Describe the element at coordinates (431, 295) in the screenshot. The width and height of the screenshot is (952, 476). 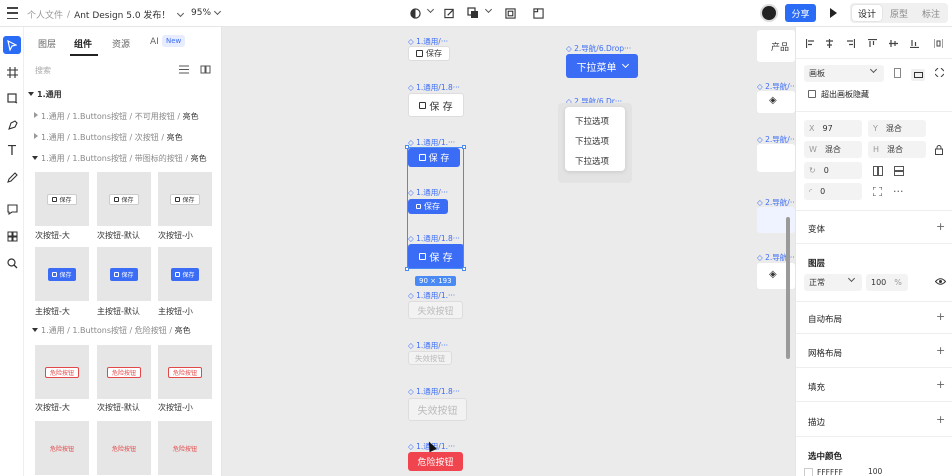
I see `layer-label: ◇ 1.通用/1.···` at that location.